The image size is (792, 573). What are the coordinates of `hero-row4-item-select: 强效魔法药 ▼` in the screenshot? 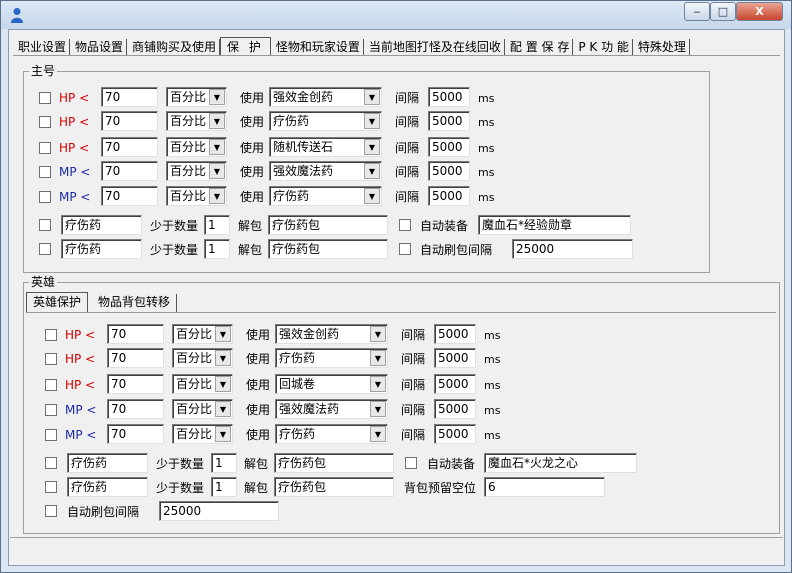 It's located at (331, 409).